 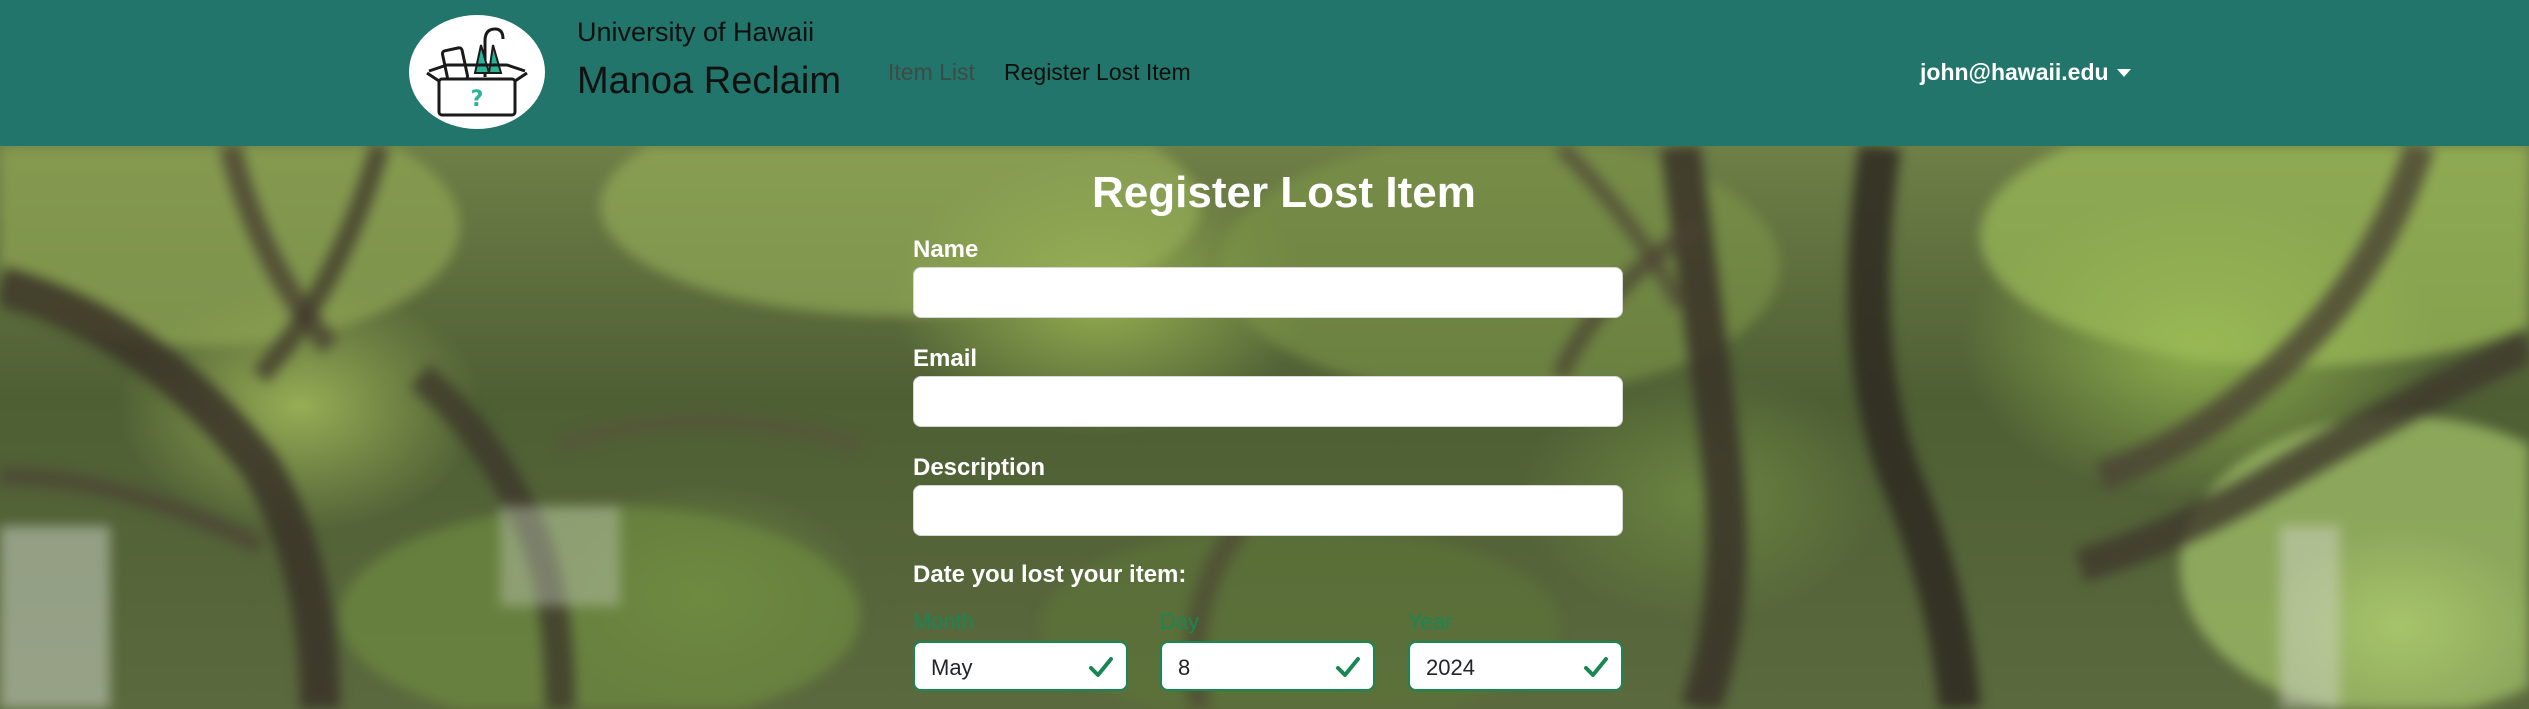 I want to click on year-value: 2024, so click(x=1450, y=667).